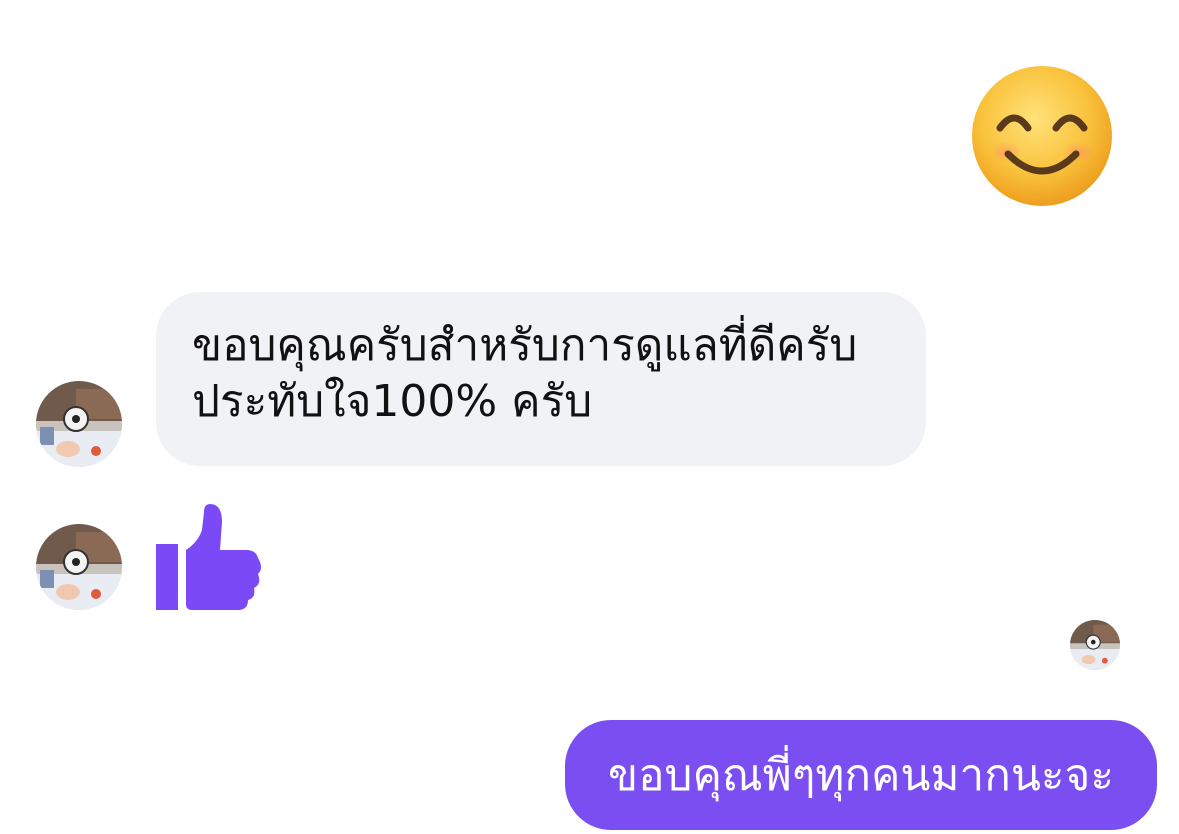  What do you see at coordinates (525, 345) in the screenshot?
I see `message-text-line: ขอบคุณครับสำหรับการดูแลที่ดีครับ` at bounding box center [525, 345].